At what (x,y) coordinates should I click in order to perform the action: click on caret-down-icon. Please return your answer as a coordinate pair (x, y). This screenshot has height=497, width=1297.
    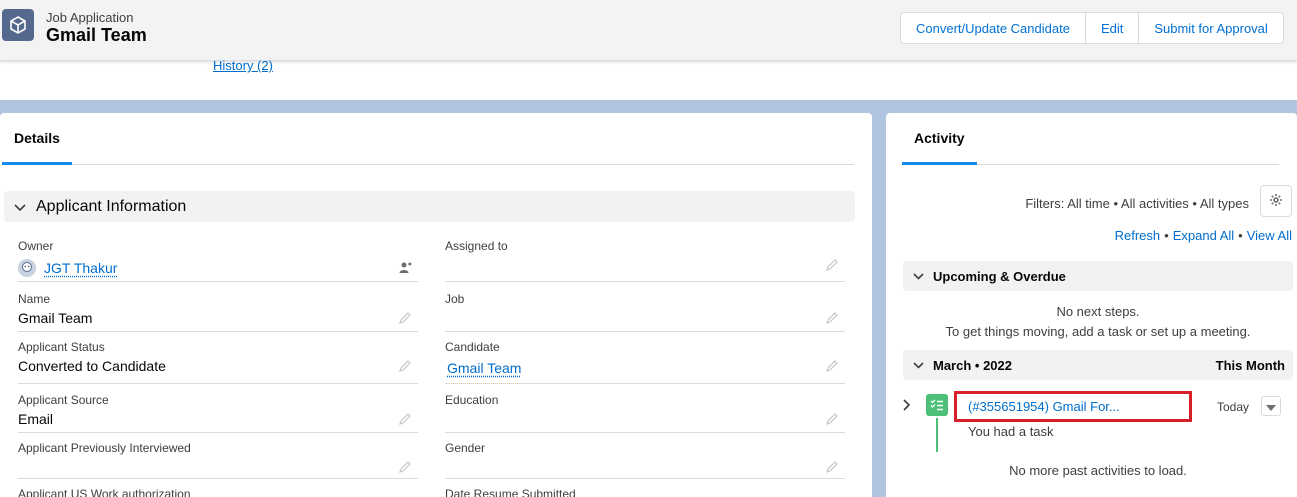
    Looking at the image, I should click on (1271, 406).